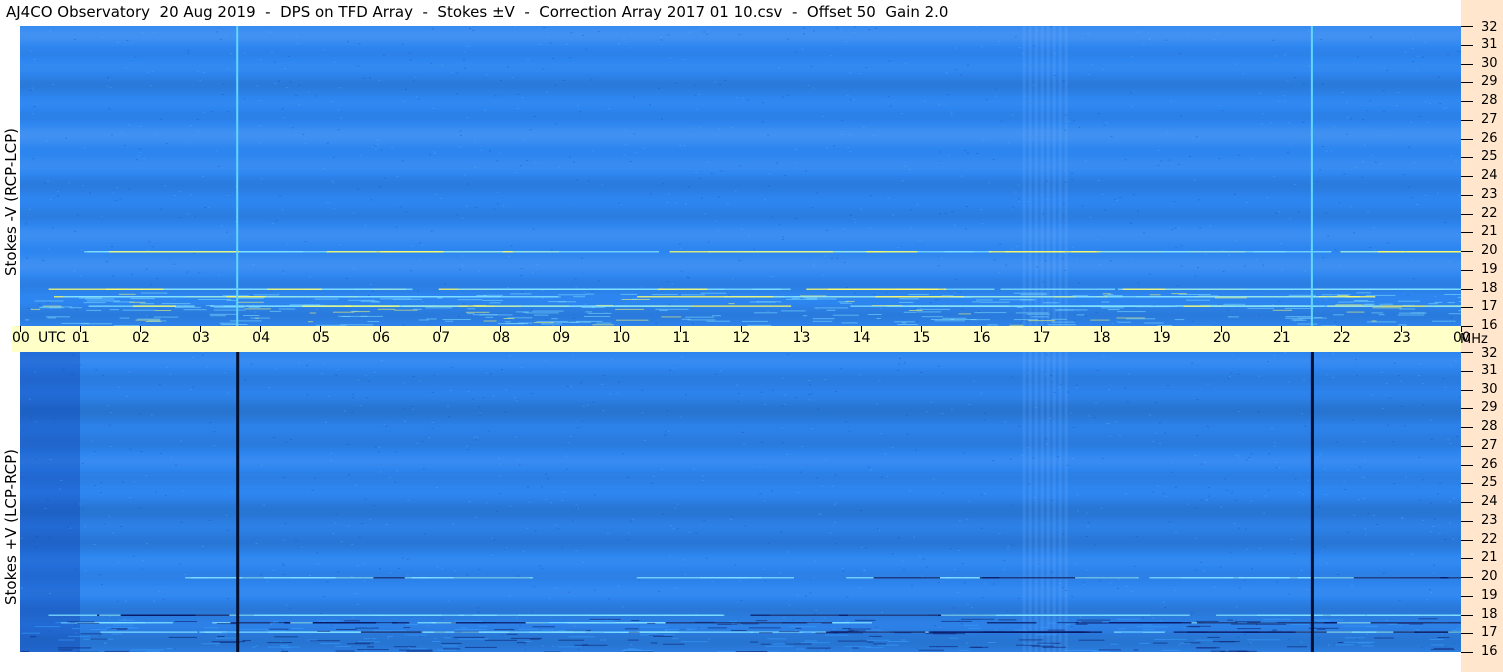 This screenshot has width=1503, height=672. What do you see at coordinates (1489, 325) in the screenshot?
I see `freq-tick-label: 16` at bounding box center [1489, 325].